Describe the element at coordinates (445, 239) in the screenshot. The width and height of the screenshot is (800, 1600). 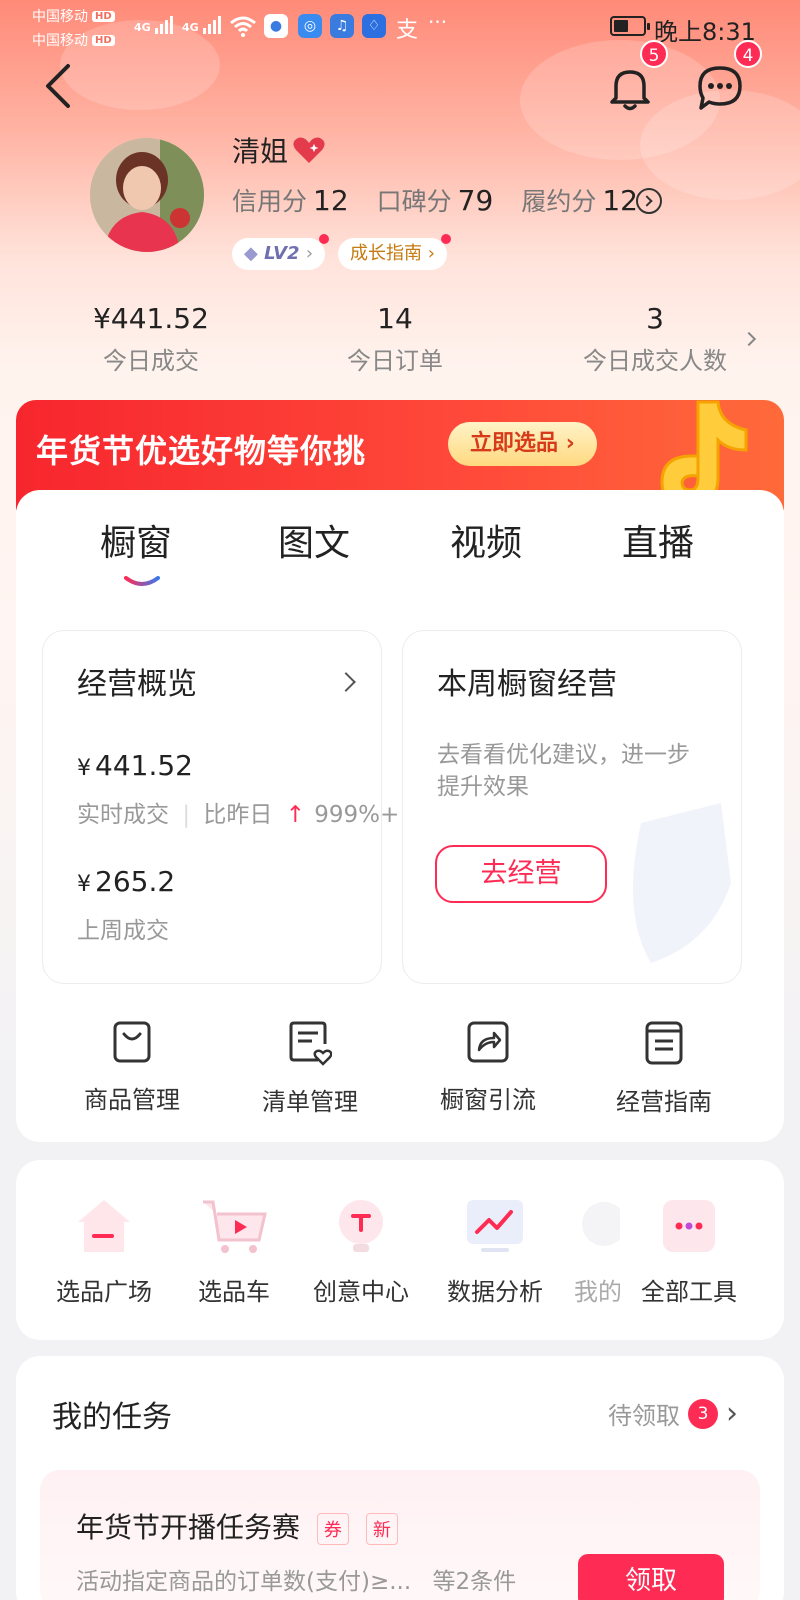
I see `growth-dot` at that location.